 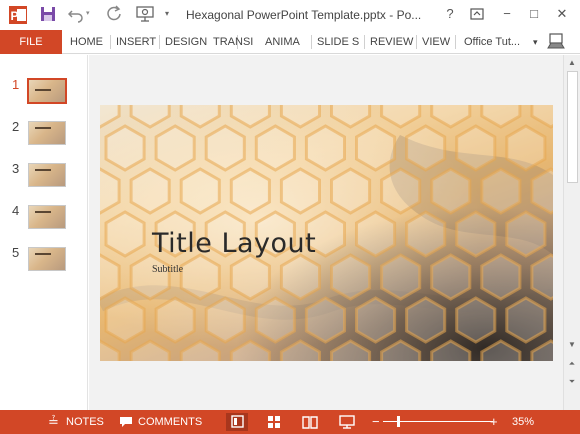 What do you see at coordinates (53, 422) in the screenshot?
I see `notes-icon: ≟` at bounding box center [53, 422].